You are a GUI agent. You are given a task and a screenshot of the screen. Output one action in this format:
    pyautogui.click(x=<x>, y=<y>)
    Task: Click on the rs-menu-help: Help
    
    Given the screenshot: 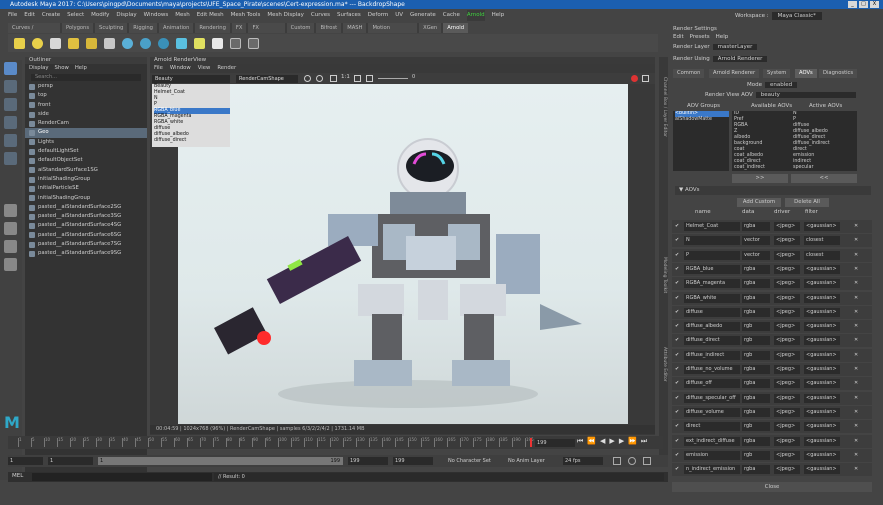 What is the action you would take?
    pyautogui.click(x=722, y=37)
    